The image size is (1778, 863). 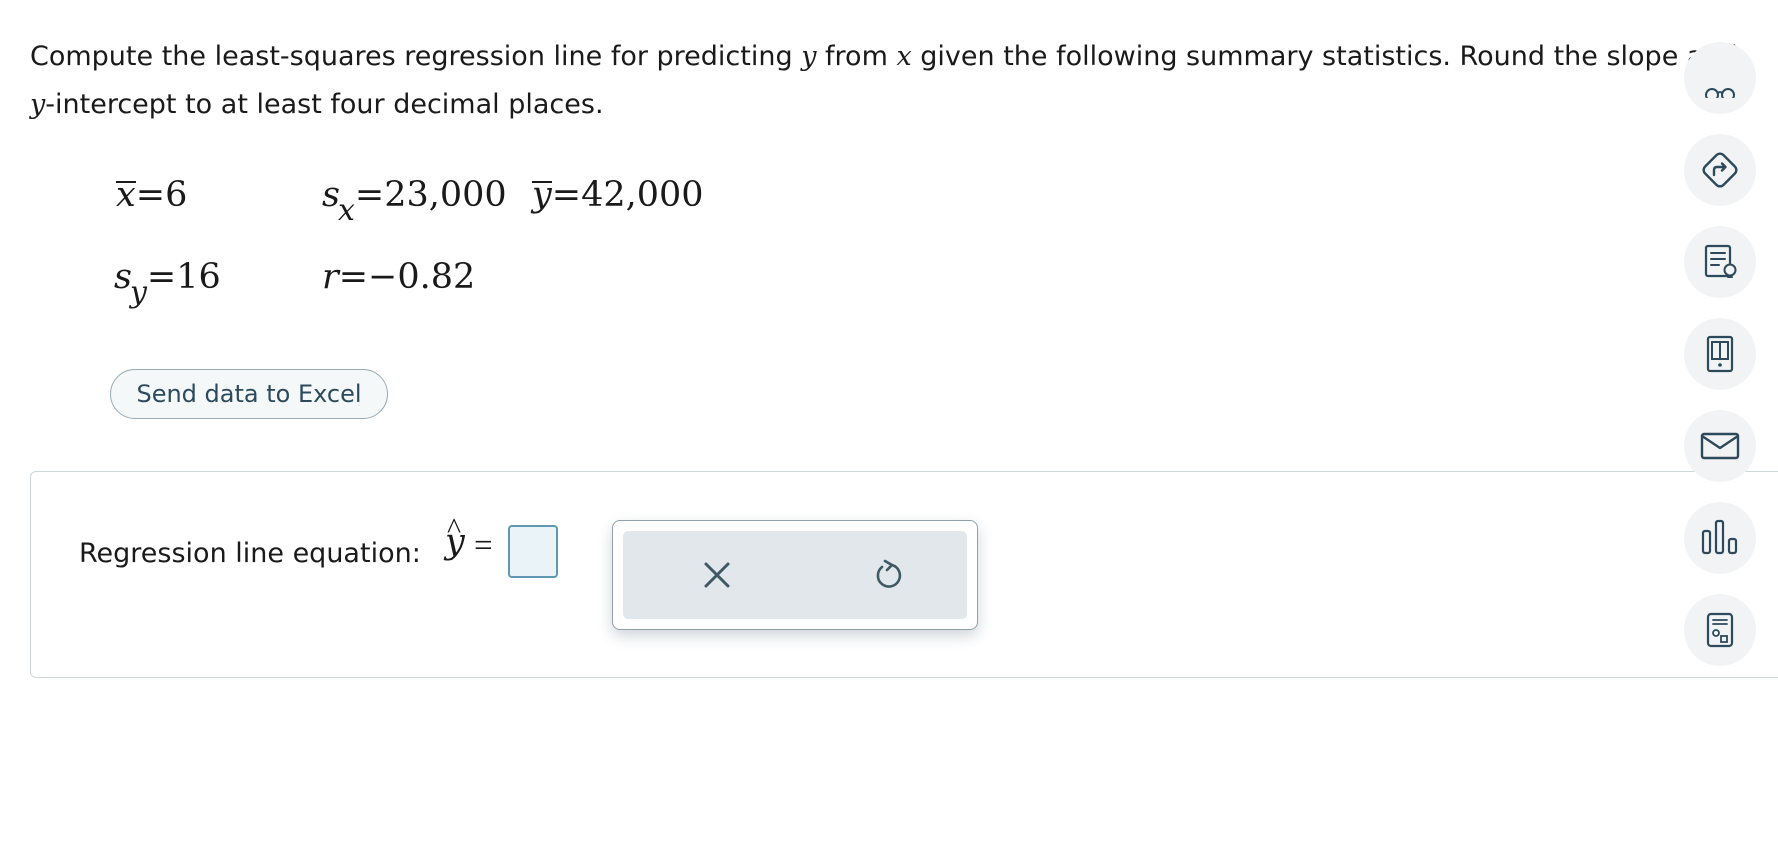 What do you see at coordinates (38, 104) in the screenshot?
I see `question-var-y-2: y` at bounding box center [38, 104].